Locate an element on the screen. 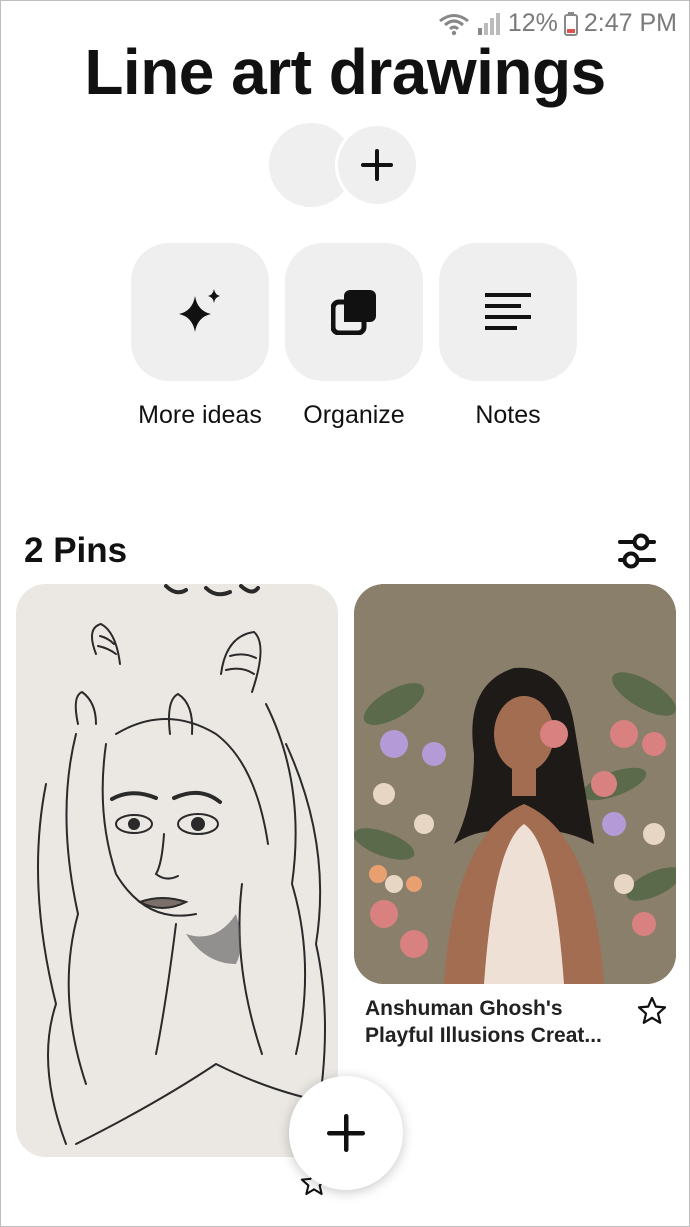  add-collaborator-button is located at coordinates (377, 165).